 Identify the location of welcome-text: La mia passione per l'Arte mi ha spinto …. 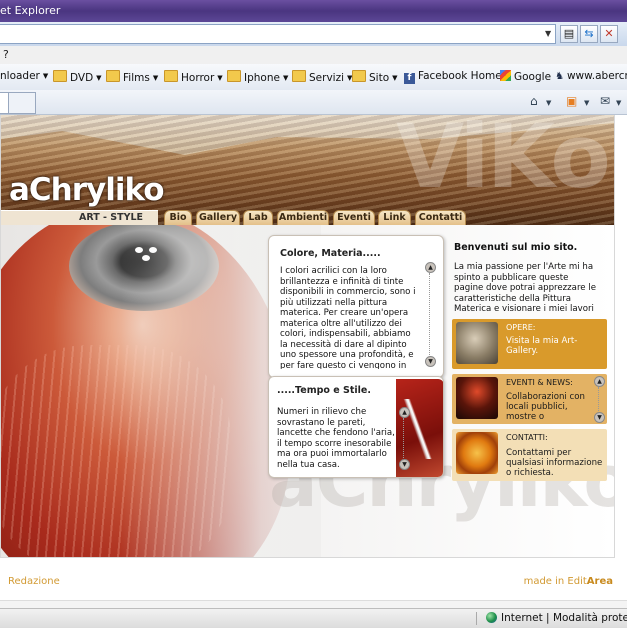
(525, 288).